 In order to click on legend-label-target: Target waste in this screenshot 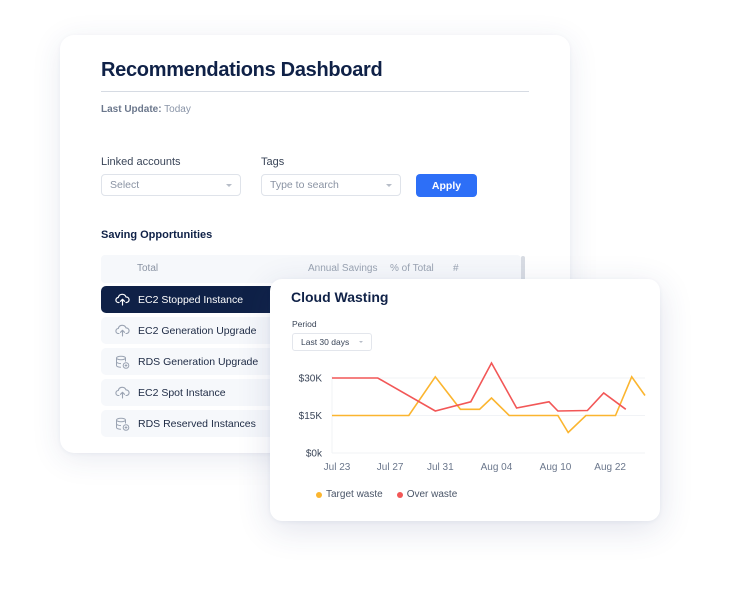, I will do `click(354, 494)`.